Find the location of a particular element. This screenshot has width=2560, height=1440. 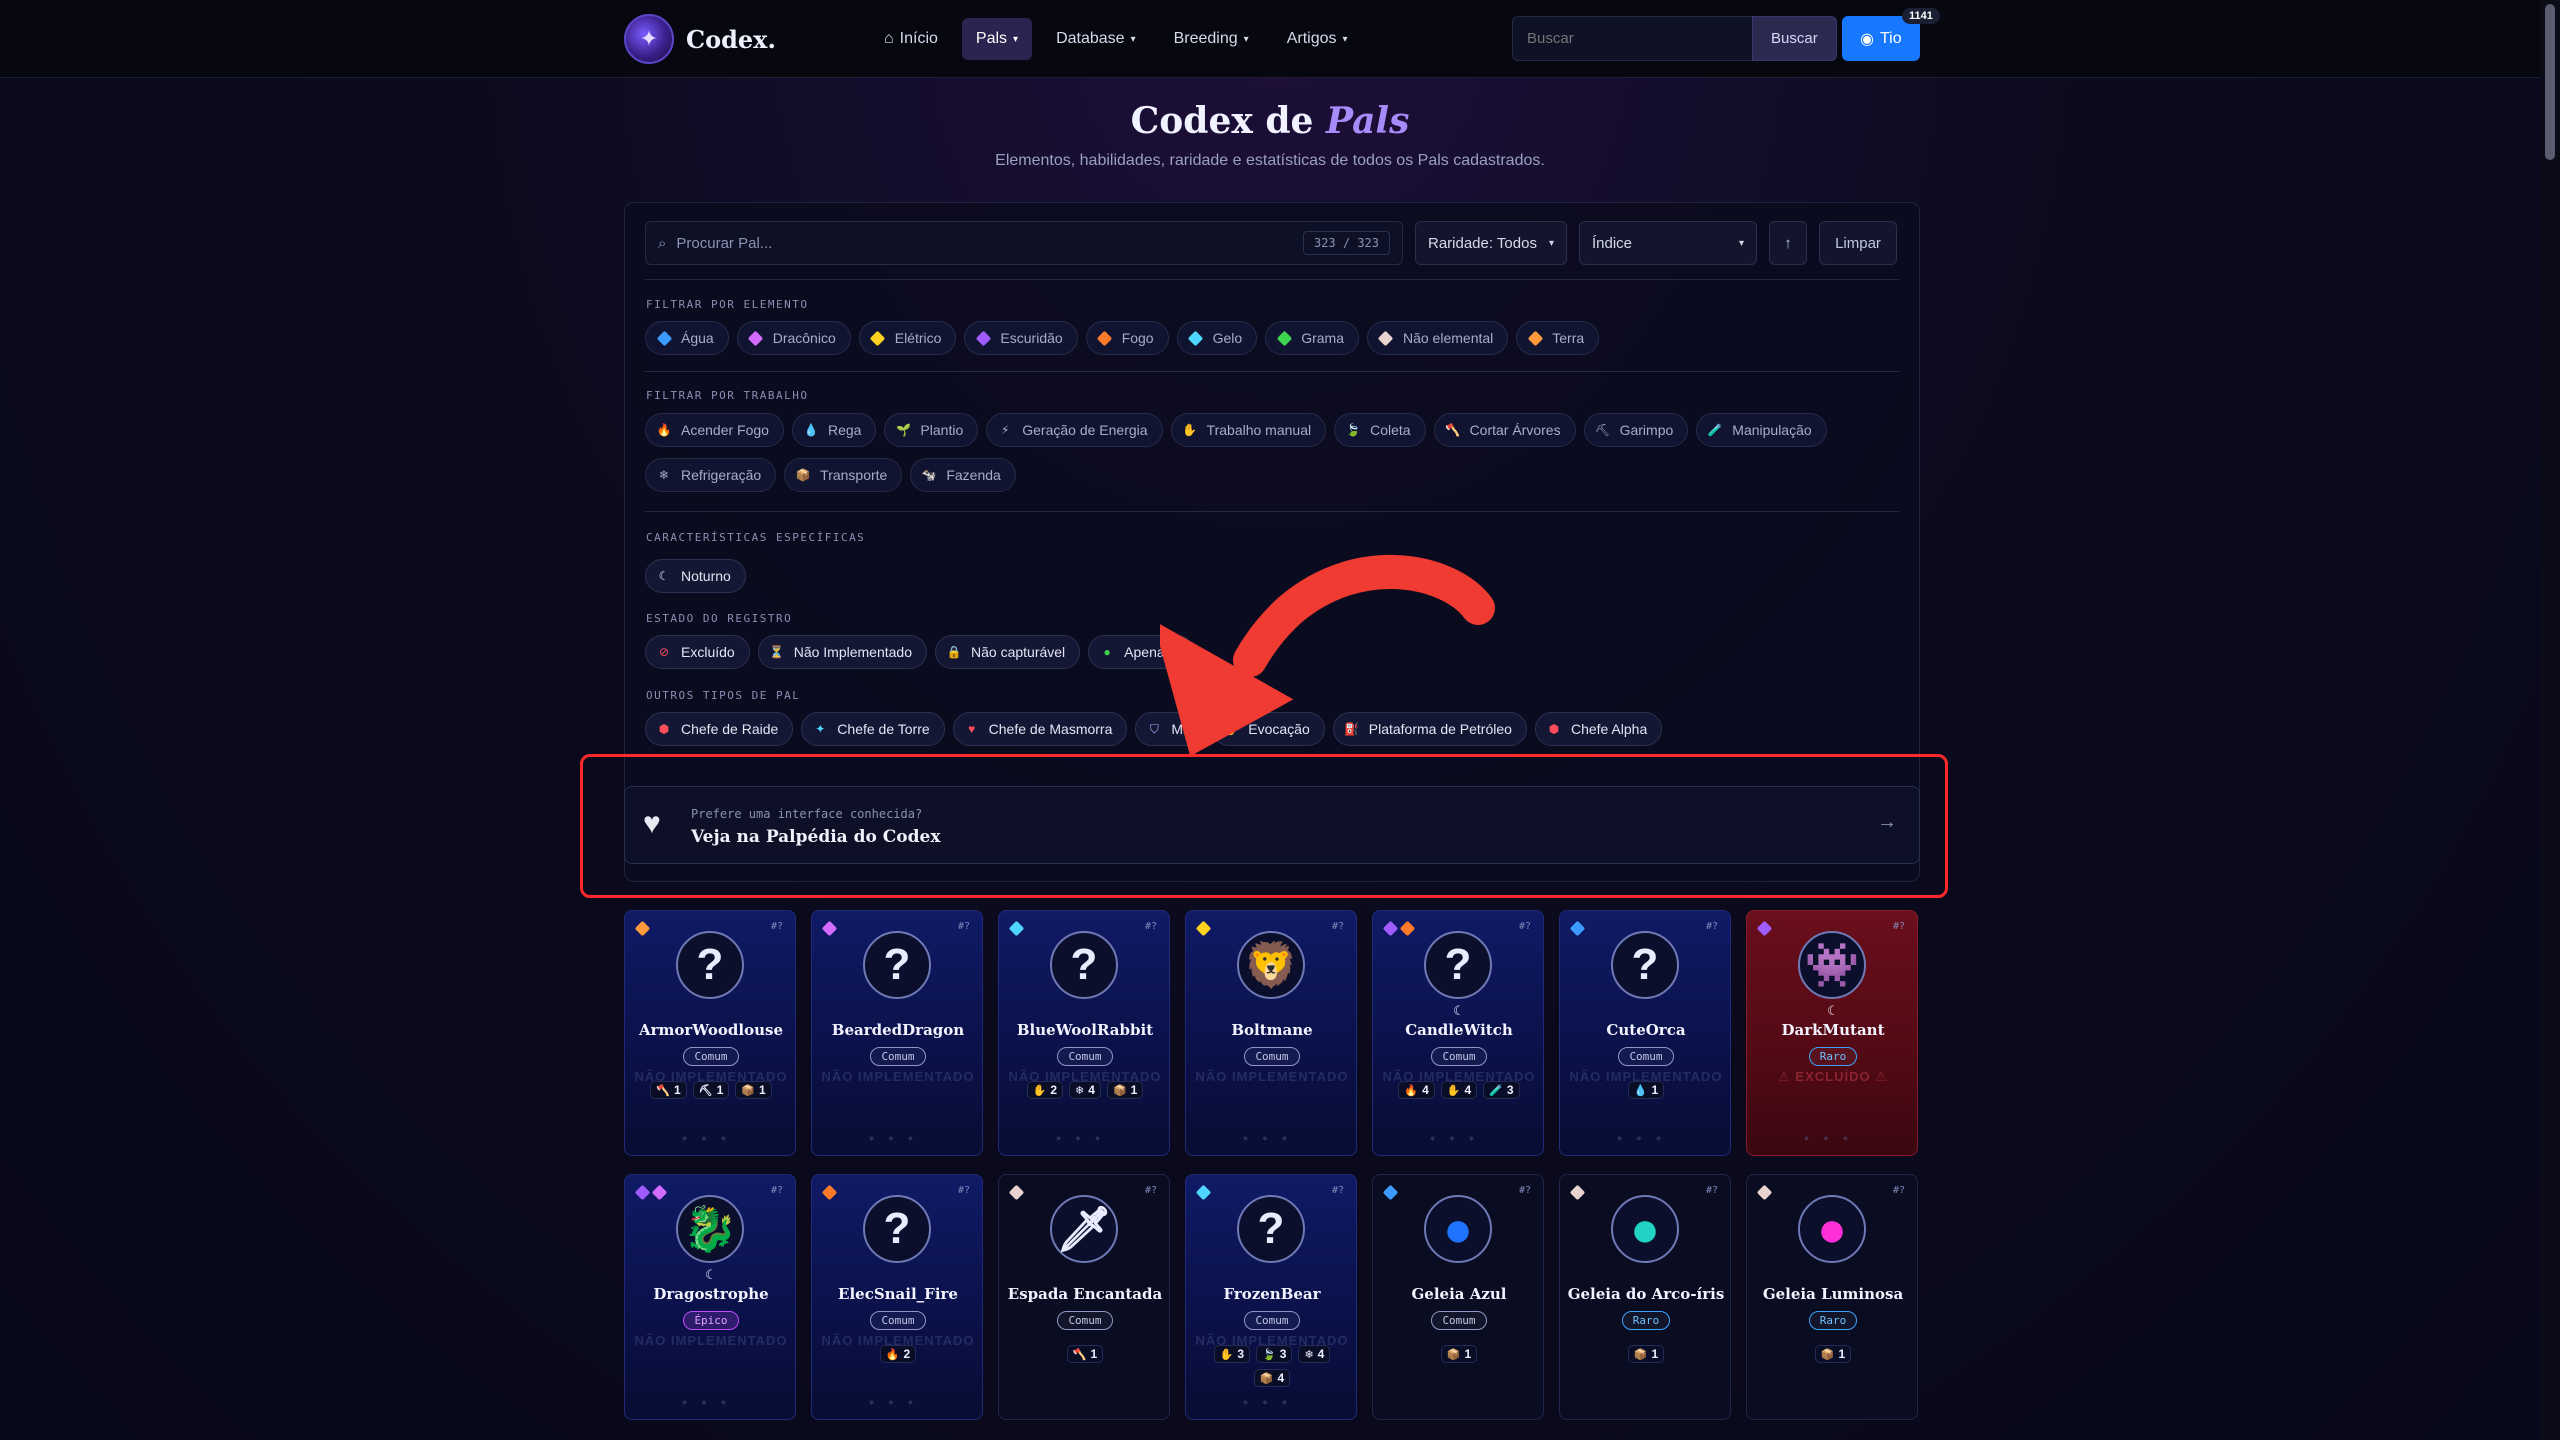

diamond-shape is located at coordinates (755, 338).